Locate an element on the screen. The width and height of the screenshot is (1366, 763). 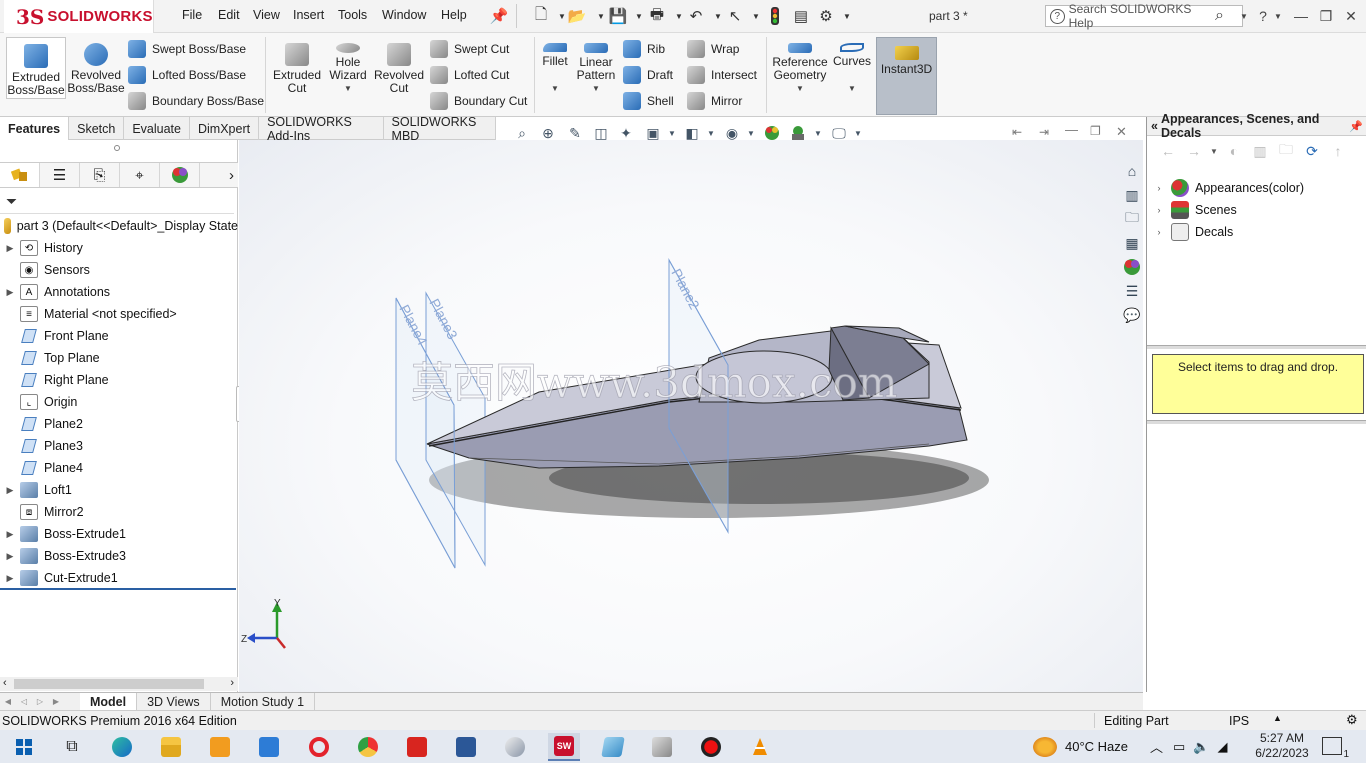
swept-boss-button: Swept Boss/Base is located at coordinates (187, 49).